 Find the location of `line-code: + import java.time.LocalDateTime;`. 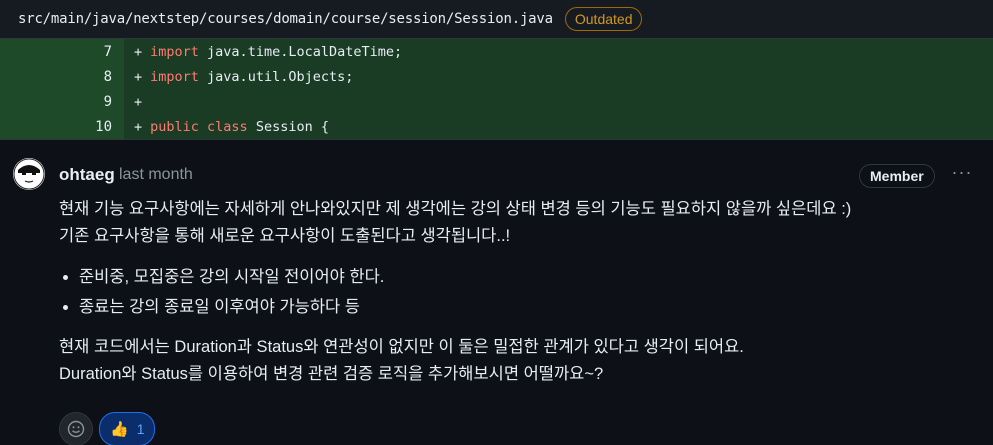

line-code: + import java.time.LocalDateTime; is located at coordinates (558, 51).